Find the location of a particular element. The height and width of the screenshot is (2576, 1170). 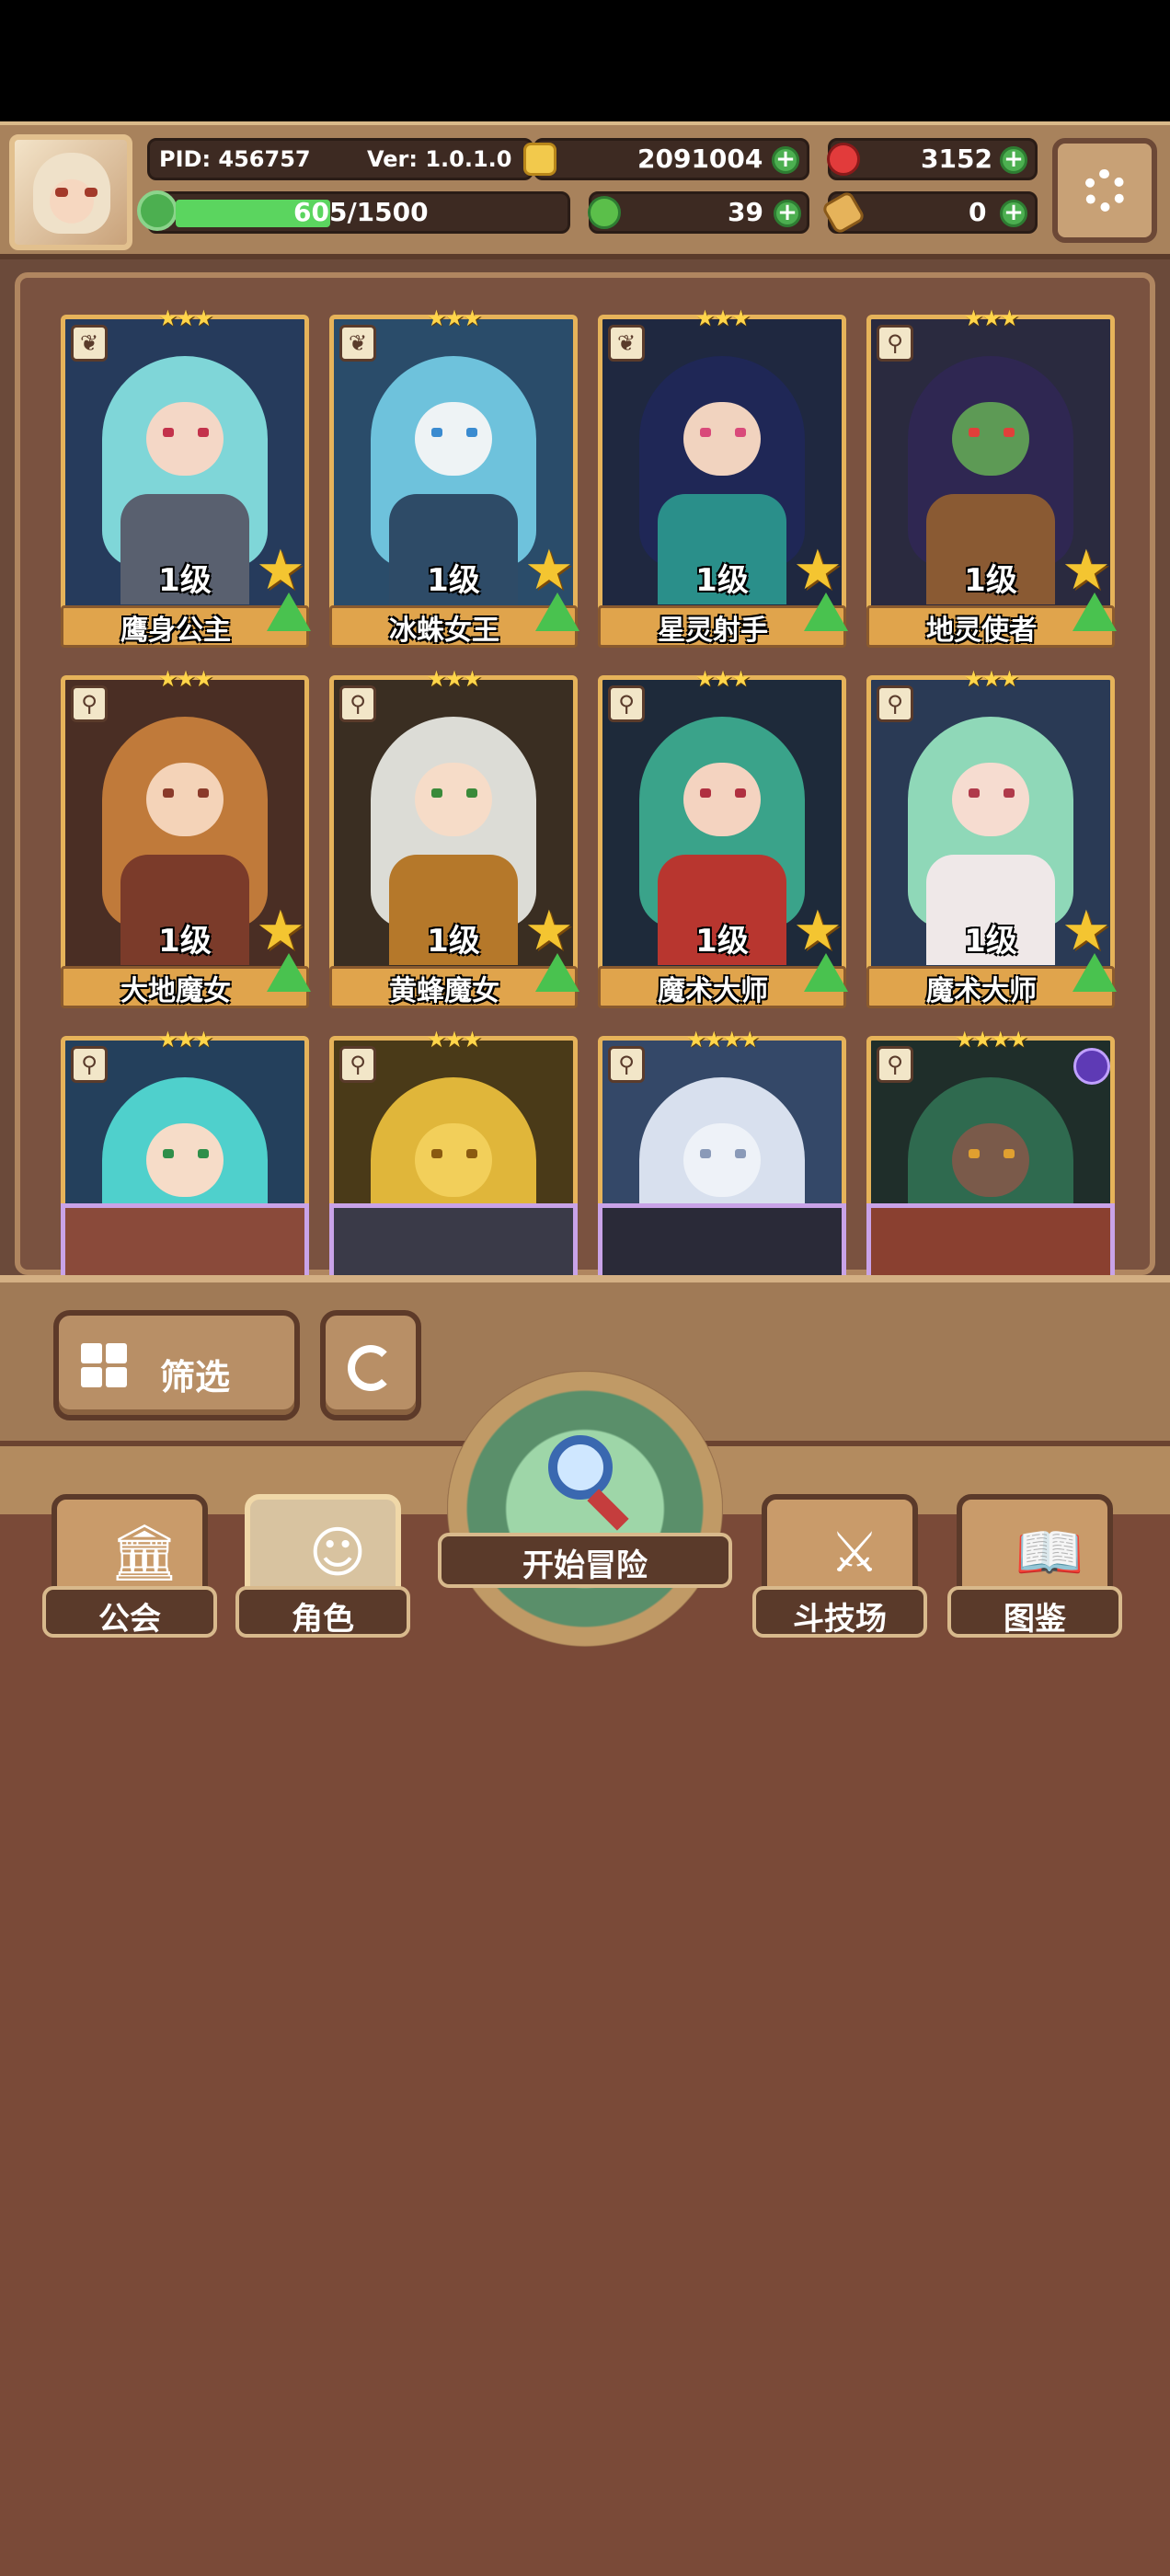

element-orb-icon is located at coordinates (1091, 1066).